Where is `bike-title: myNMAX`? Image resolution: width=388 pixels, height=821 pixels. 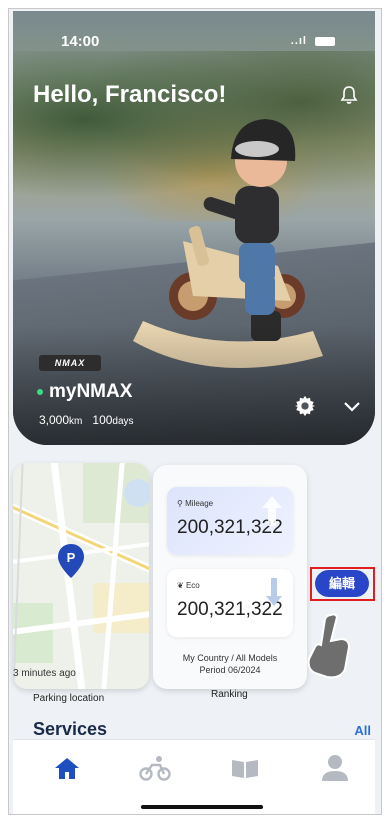
bike-title: myNMAX is located at coordinates (84, 392).